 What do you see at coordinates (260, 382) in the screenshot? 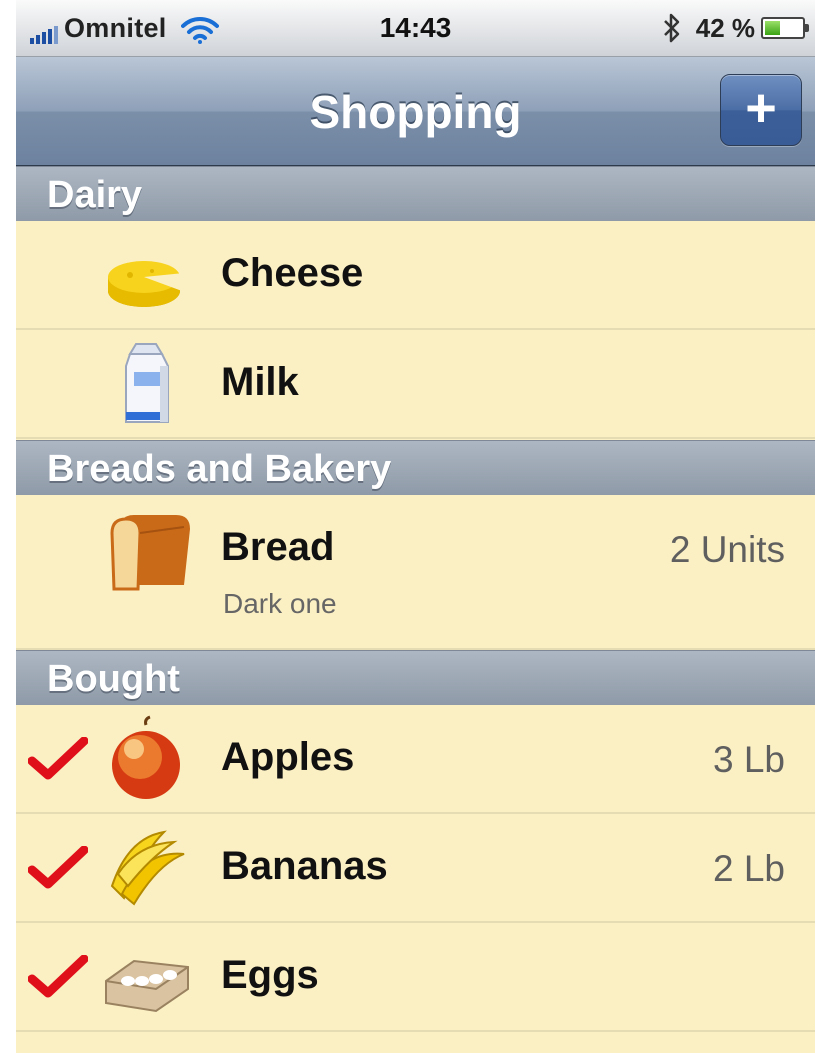
I see `item-name: Milk` at bounding box center [260, 382].